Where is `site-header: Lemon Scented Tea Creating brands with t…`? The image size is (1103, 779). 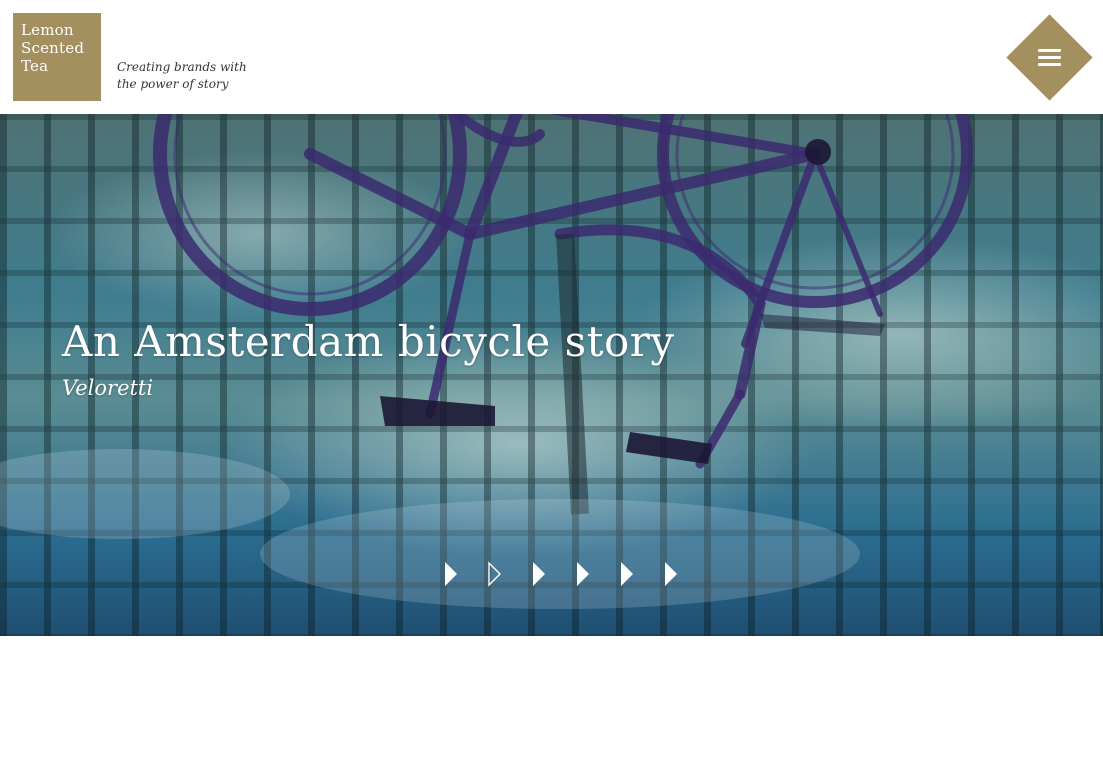 site-header: Lemon Scented Tea Creating brands with t… is located at coordinates (551, 57).